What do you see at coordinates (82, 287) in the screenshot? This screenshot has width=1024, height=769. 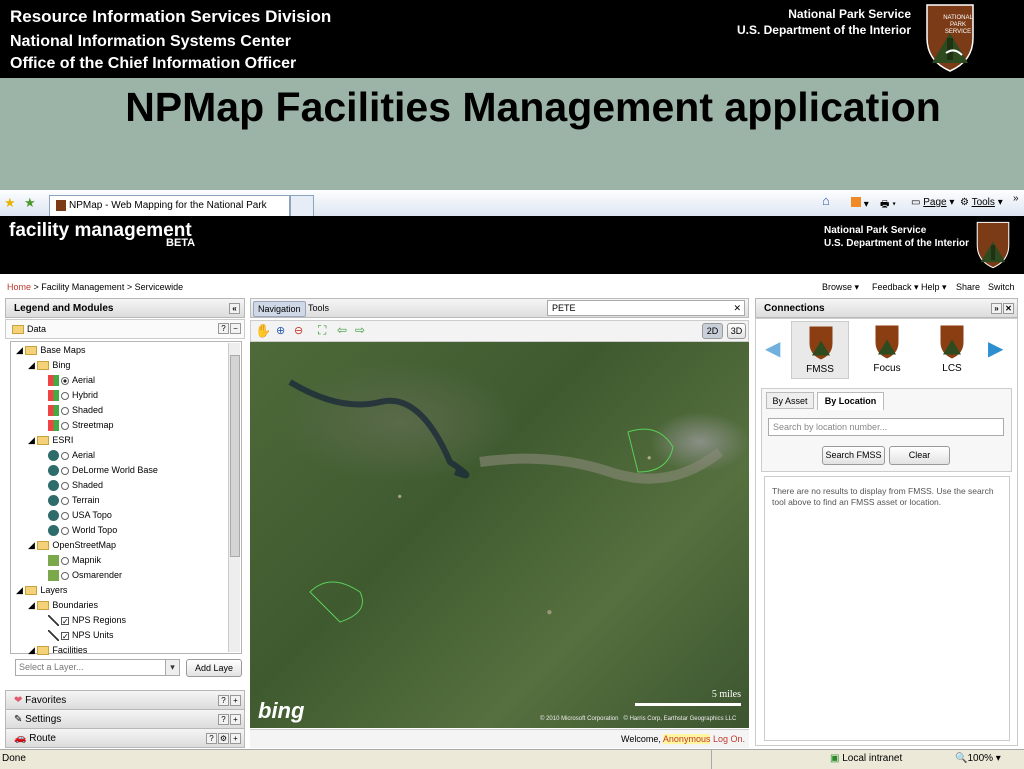 I see `breadcrumb-section: Facility Management` at bounding box center [82, 287].